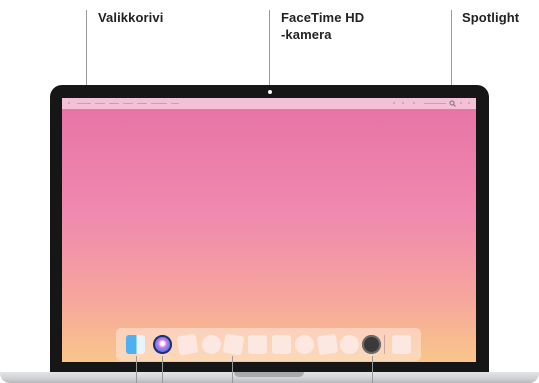 This screenshot has width=539, height=383. I want to click on leader-line-siri, so click(162, 369).